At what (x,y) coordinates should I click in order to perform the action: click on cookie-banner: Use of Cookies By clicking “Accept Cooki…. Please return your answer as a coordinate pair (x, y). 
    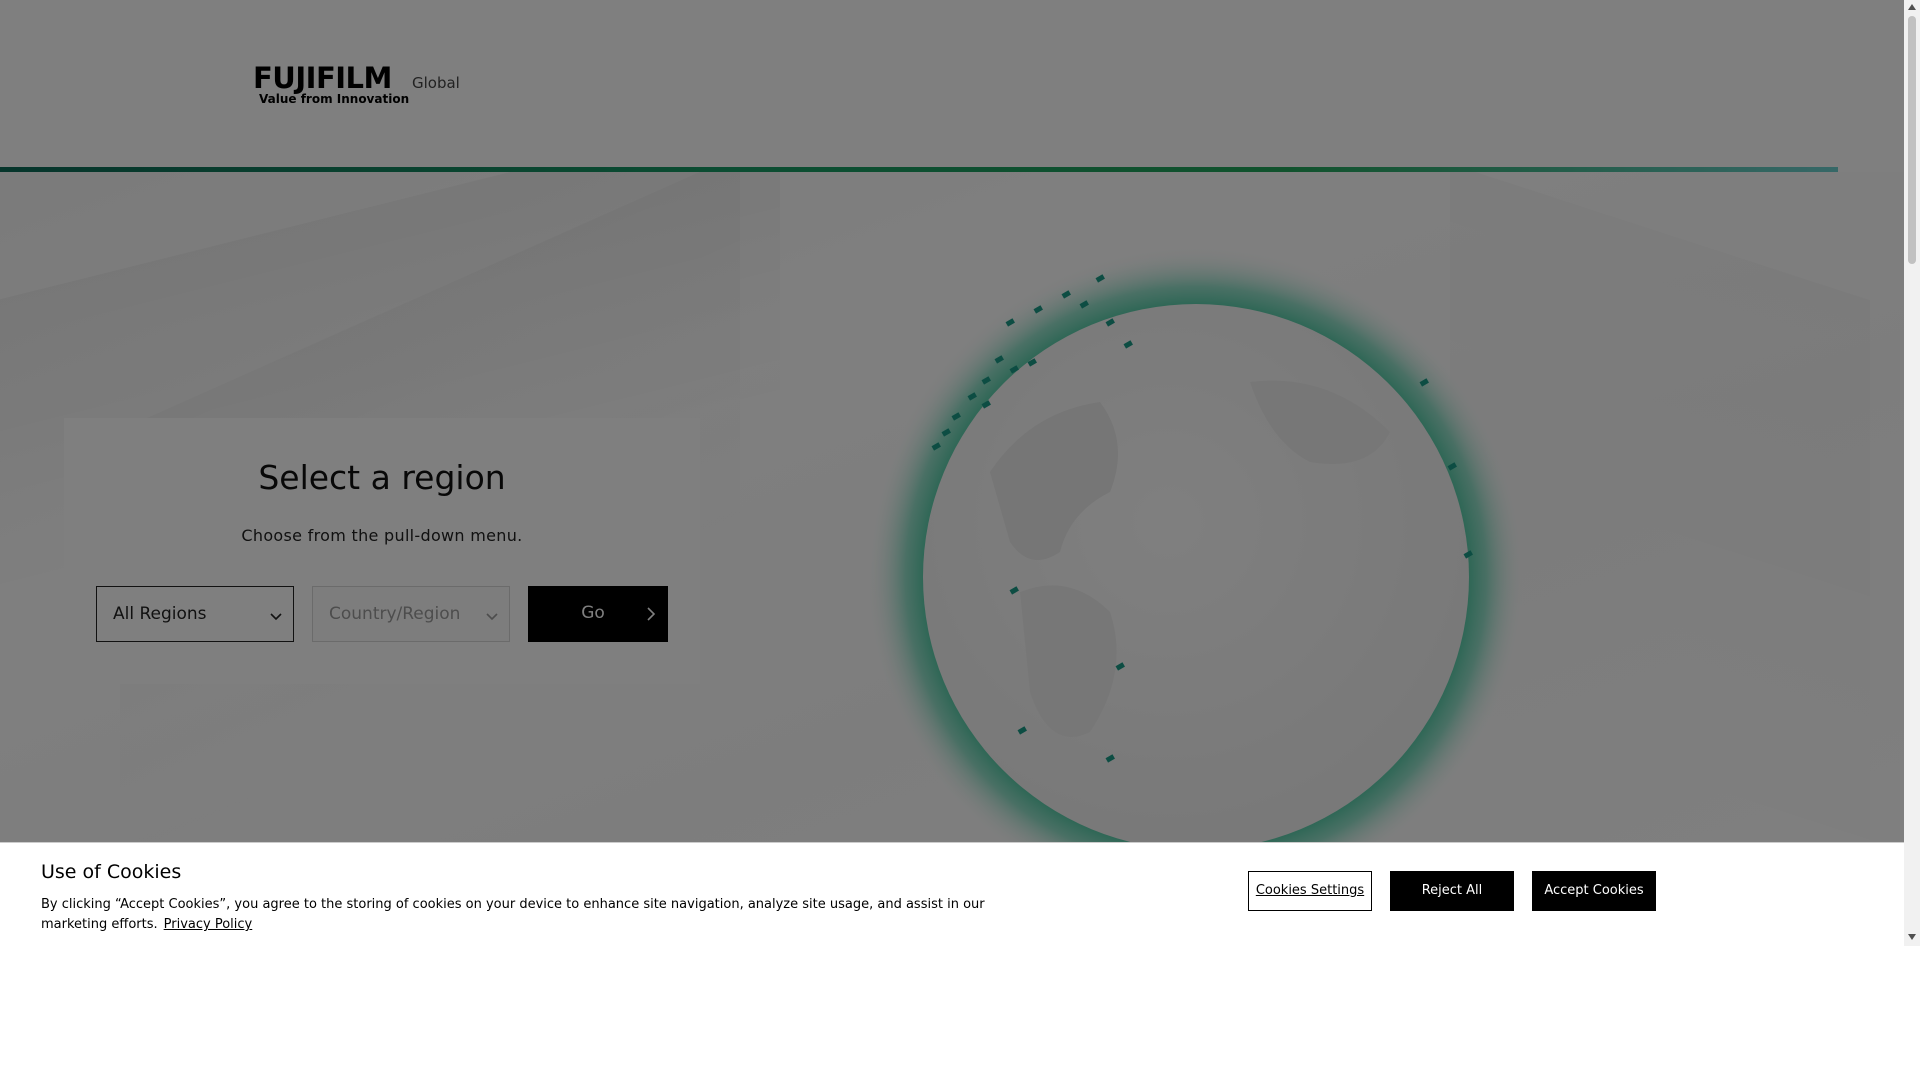
    Looking at the image, I should click on (952, 894).